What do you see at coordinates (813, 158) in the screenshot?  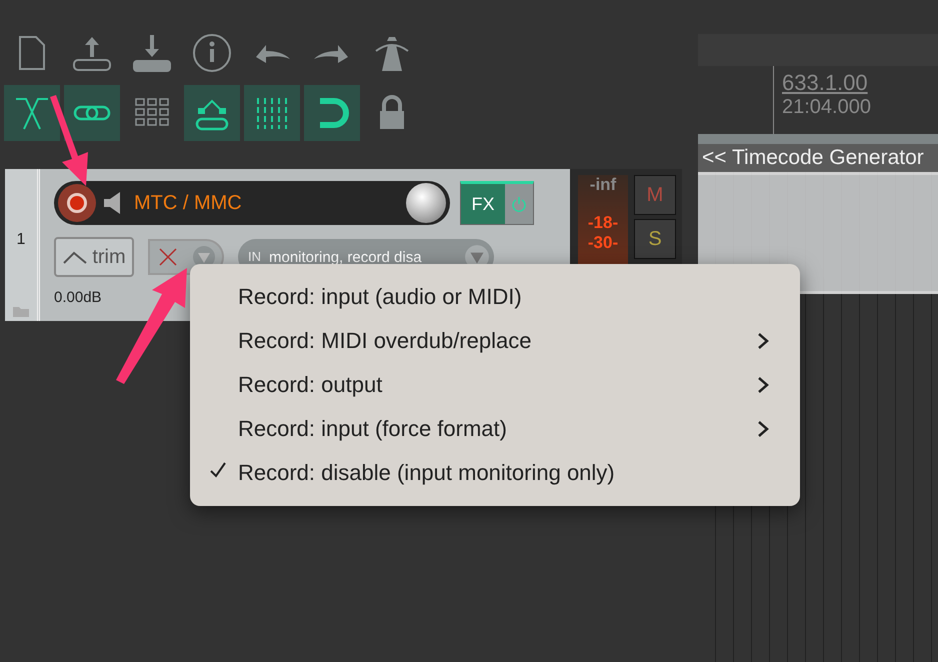 I see `media-item-name: << Timecode Generator` at bounding box center [813, 158].